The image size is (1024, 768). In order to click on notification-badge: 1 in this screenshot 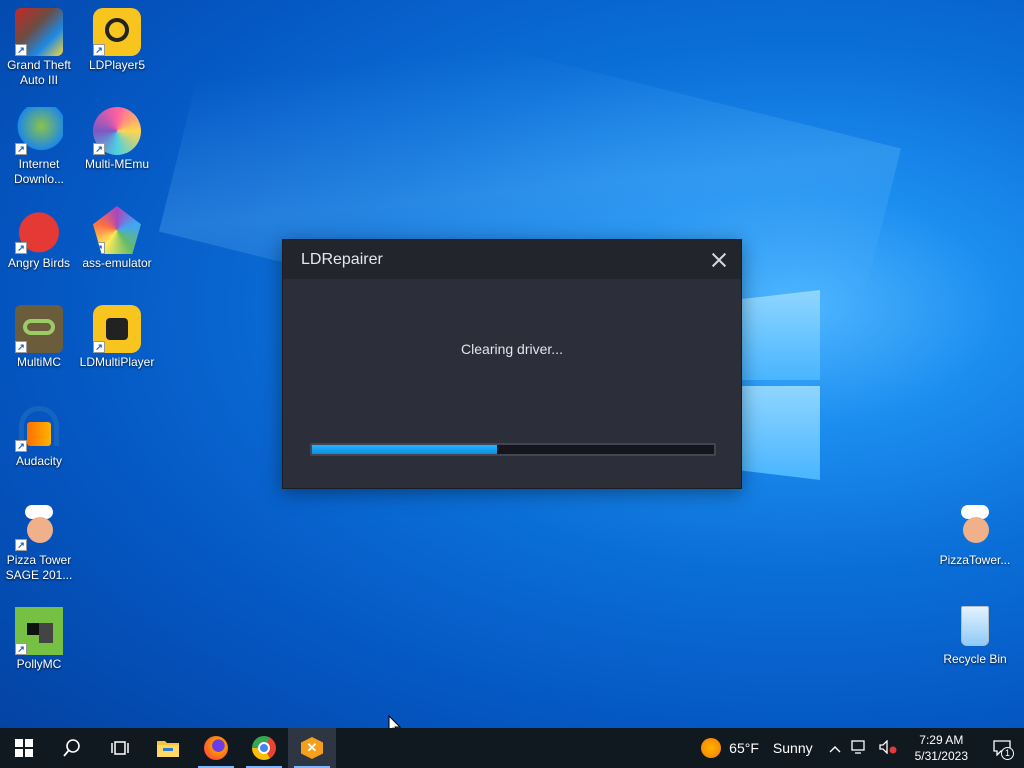, I will do `click(1007, 753)`.